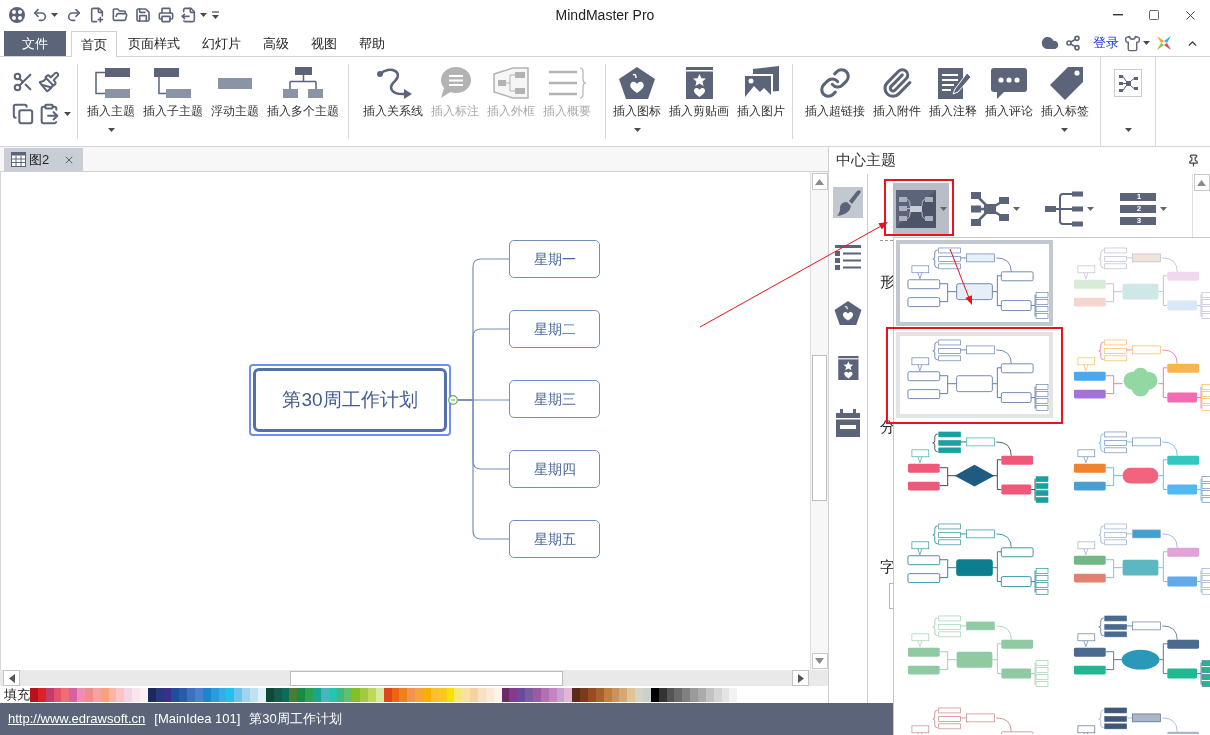 The width and height of the screenshot is (1210, 735). I want to click on scrollbar-thumb, so click(426, 678).